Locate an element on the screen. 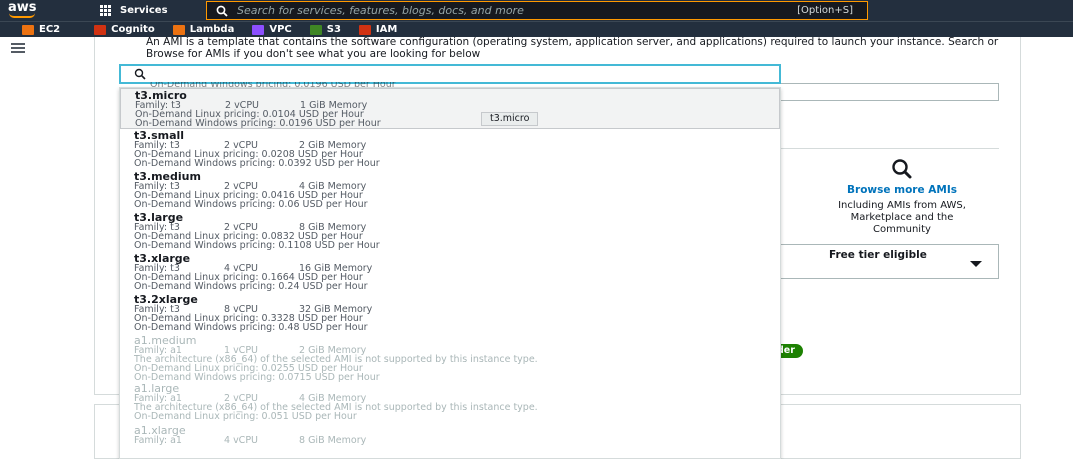 This screenshot has width=1073, height=459. instance-type-search-input is located at coordinates (450, 74).